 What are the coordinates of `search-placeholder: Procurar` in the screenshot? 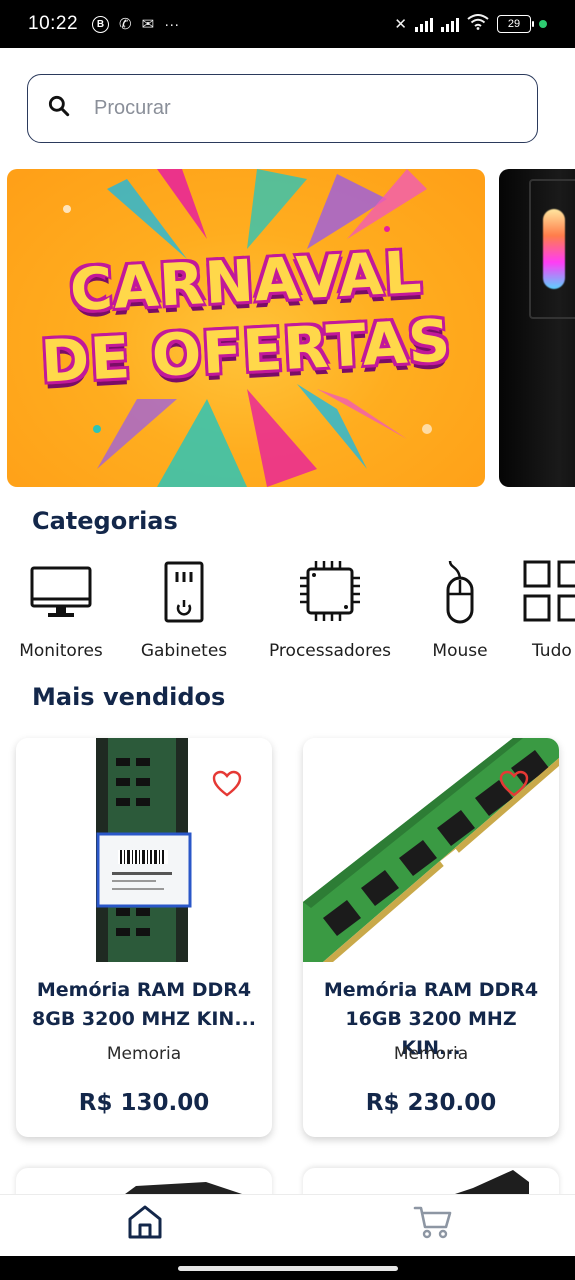 It's located at (132, 108).